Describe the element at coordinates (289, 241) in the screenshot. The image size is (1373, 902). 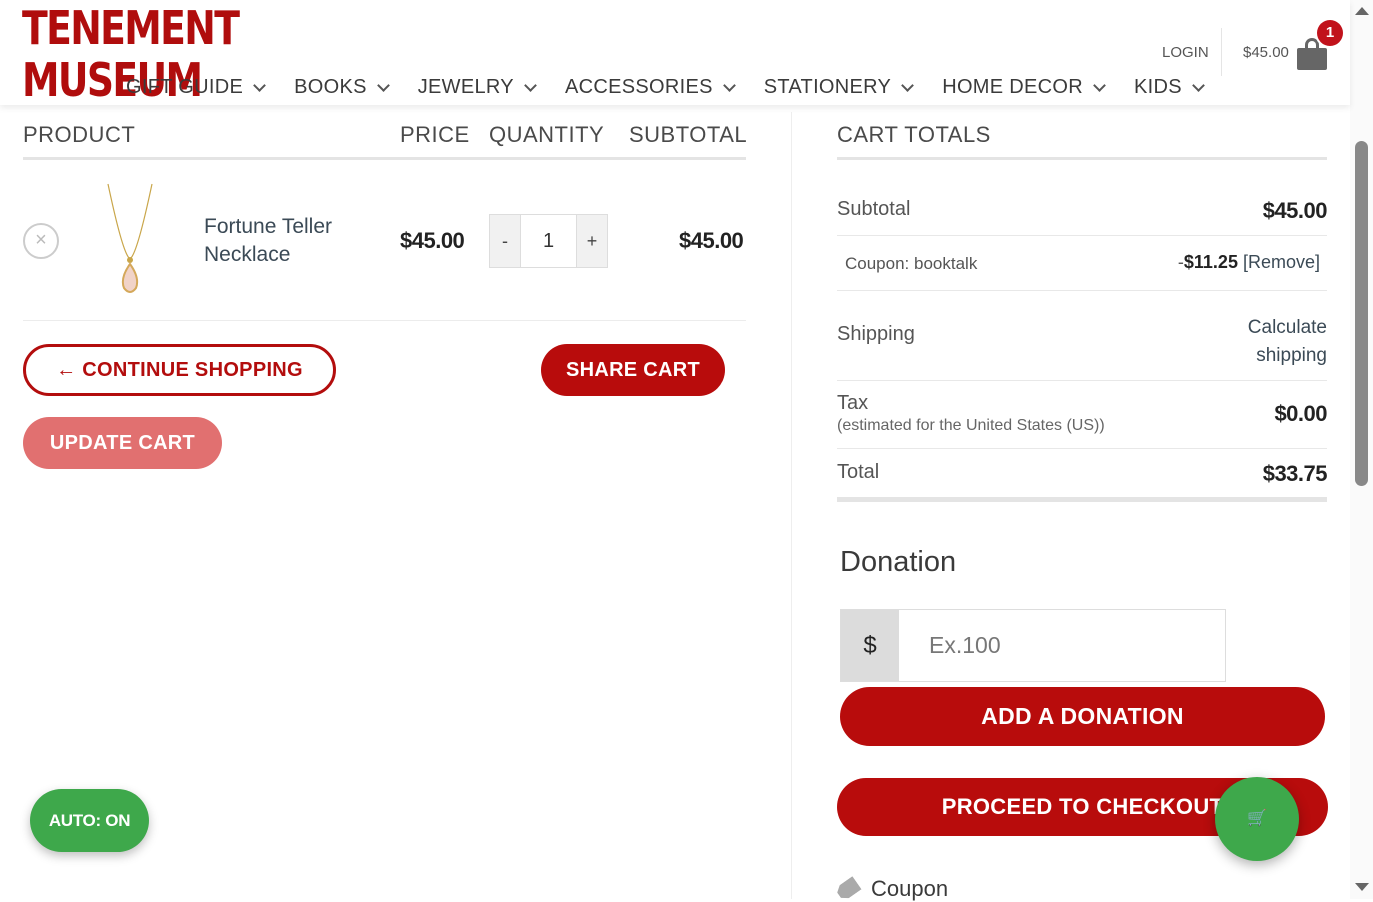
I see `product-name-link: Fortune Teller Necklace` at that location.